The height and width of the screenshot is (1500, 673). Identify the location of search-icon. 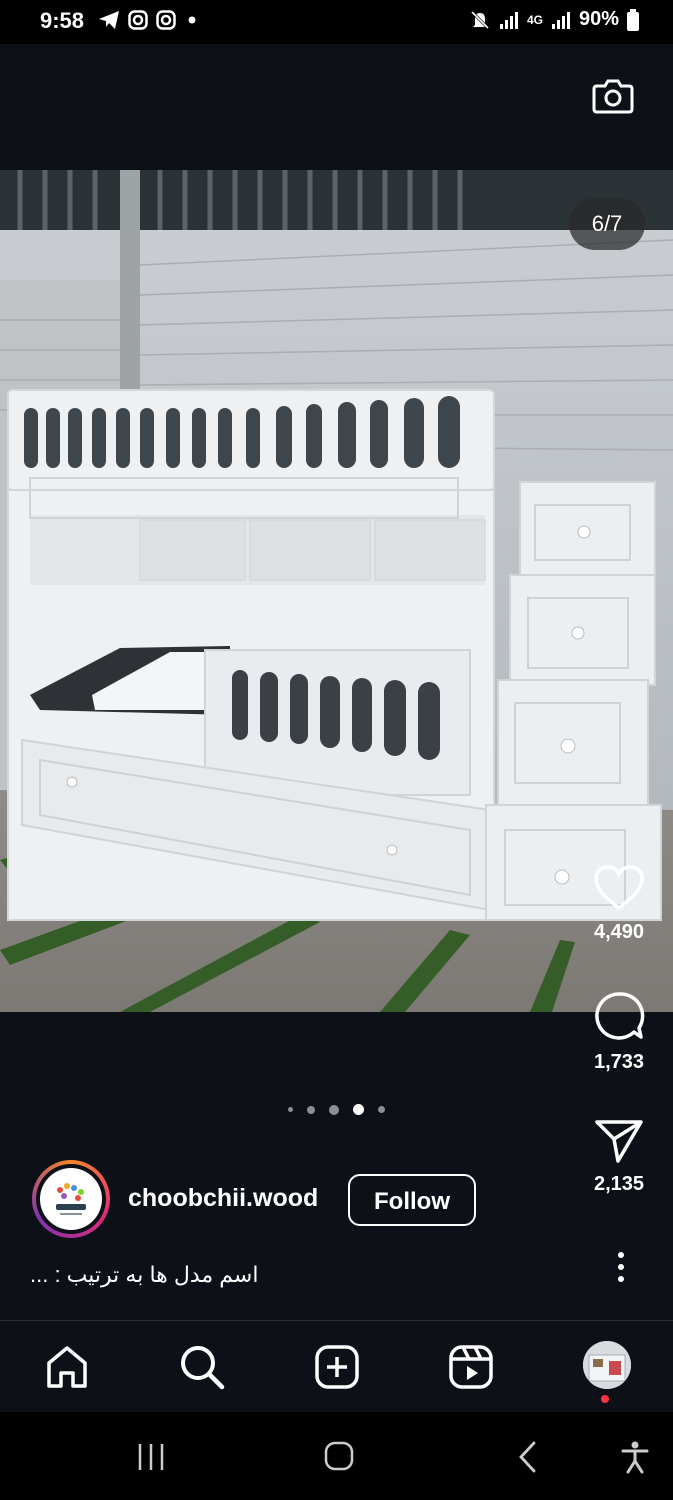
(202, 1367).